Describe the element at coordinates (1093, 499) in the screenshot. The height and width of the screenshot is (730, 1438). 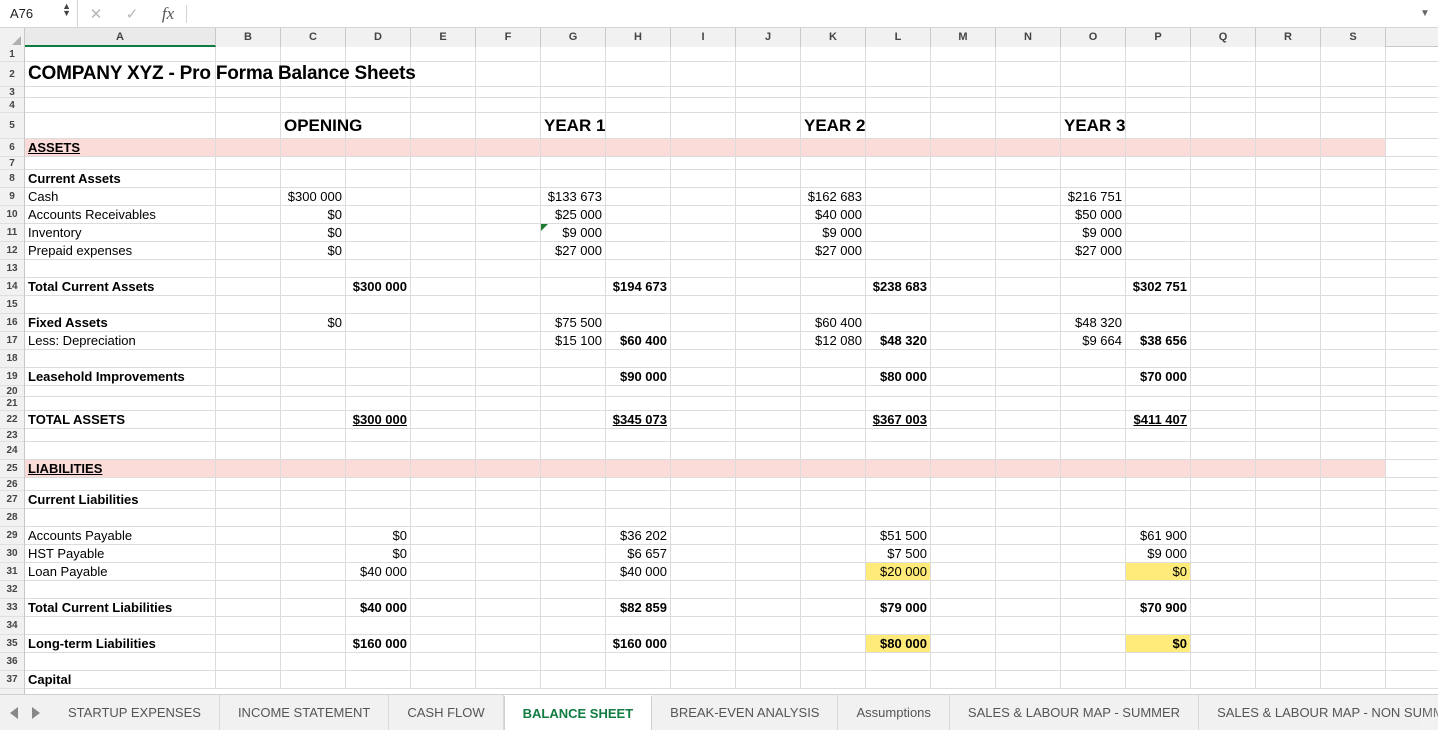
I see `cell-o27` at that location.